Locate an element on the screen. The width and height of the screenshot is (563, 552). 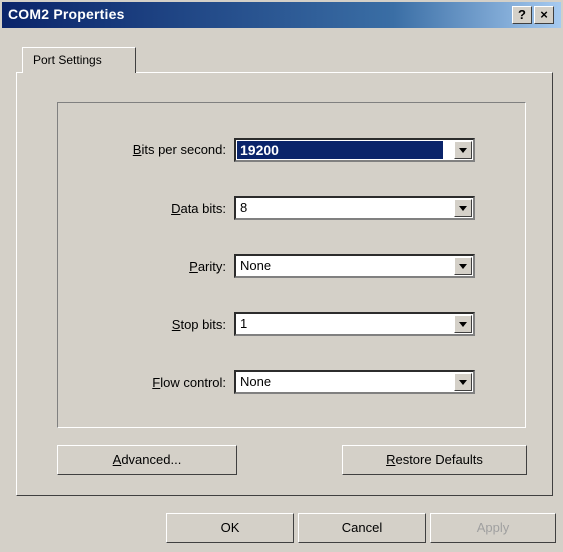
close-icon: × is located at coordinates (544, 14).